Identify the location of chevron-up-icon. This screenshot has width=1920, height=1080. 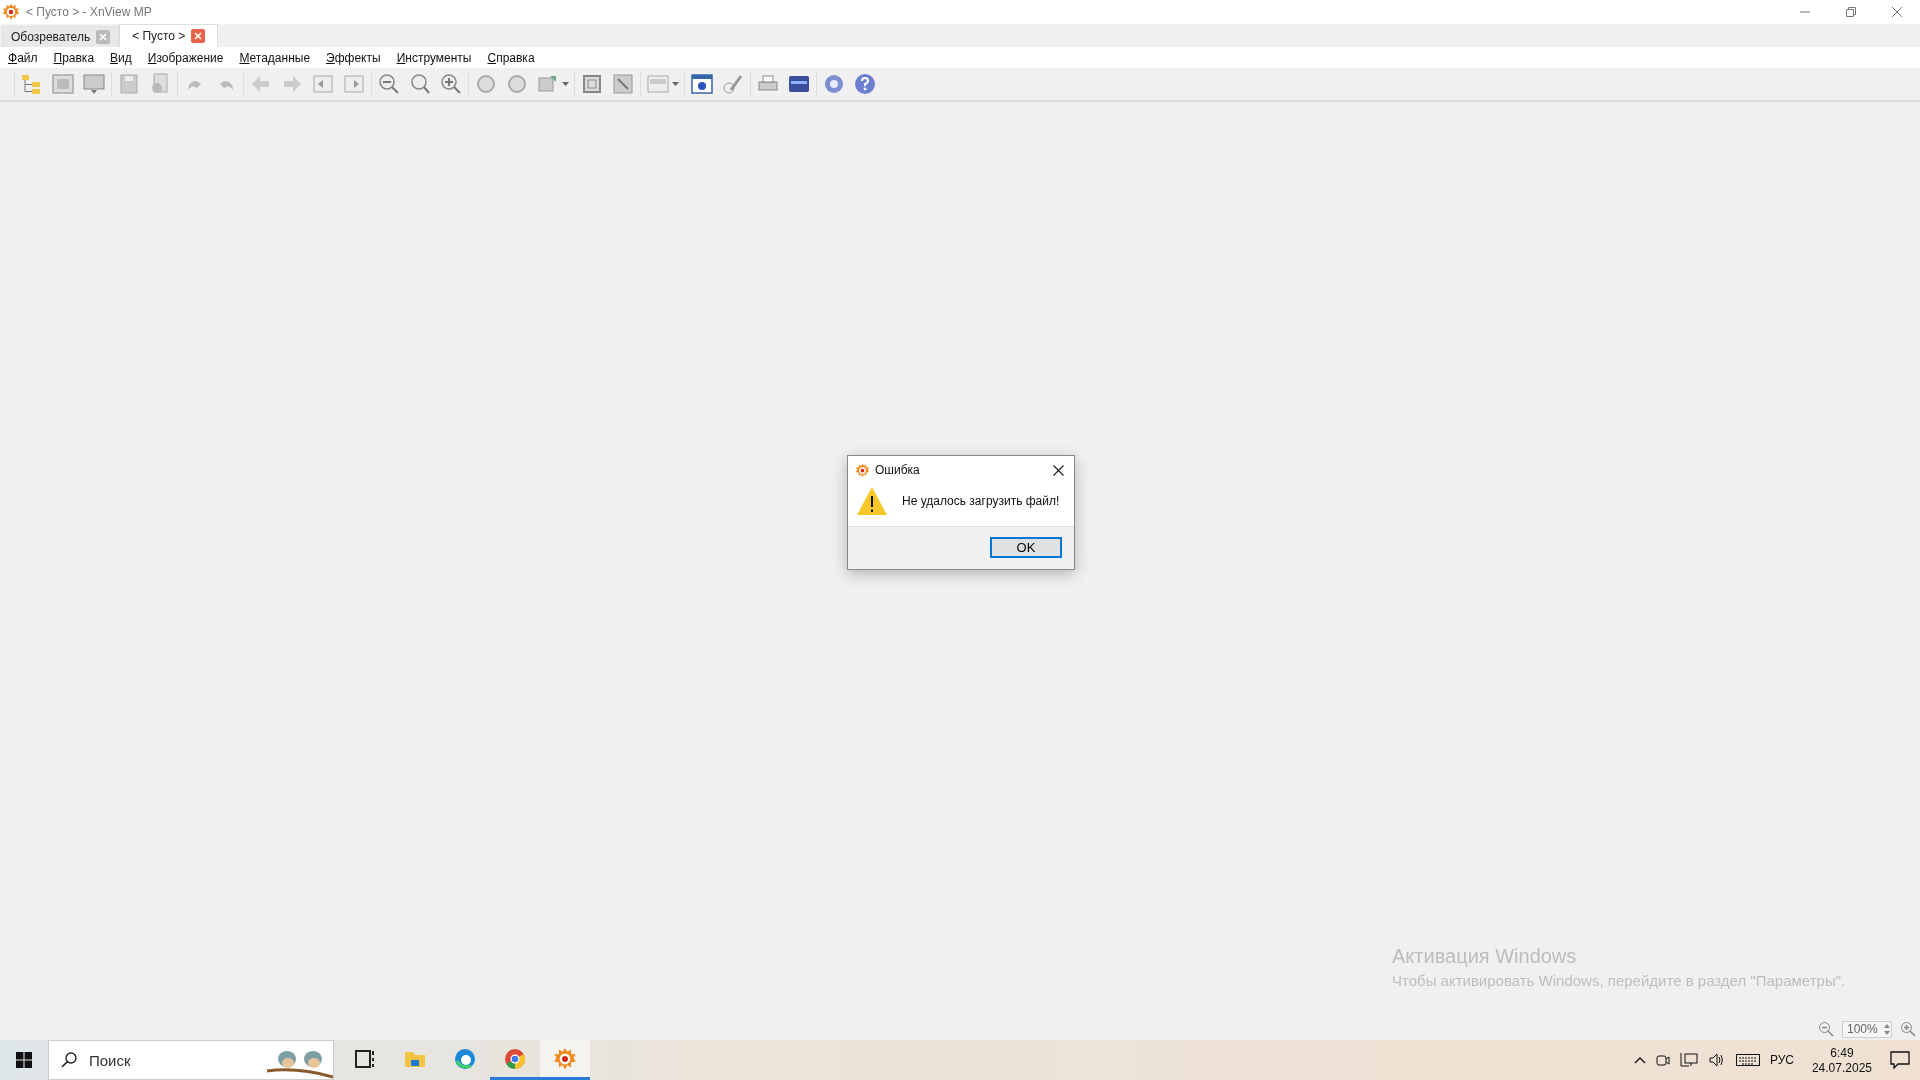
(1639, 1060).